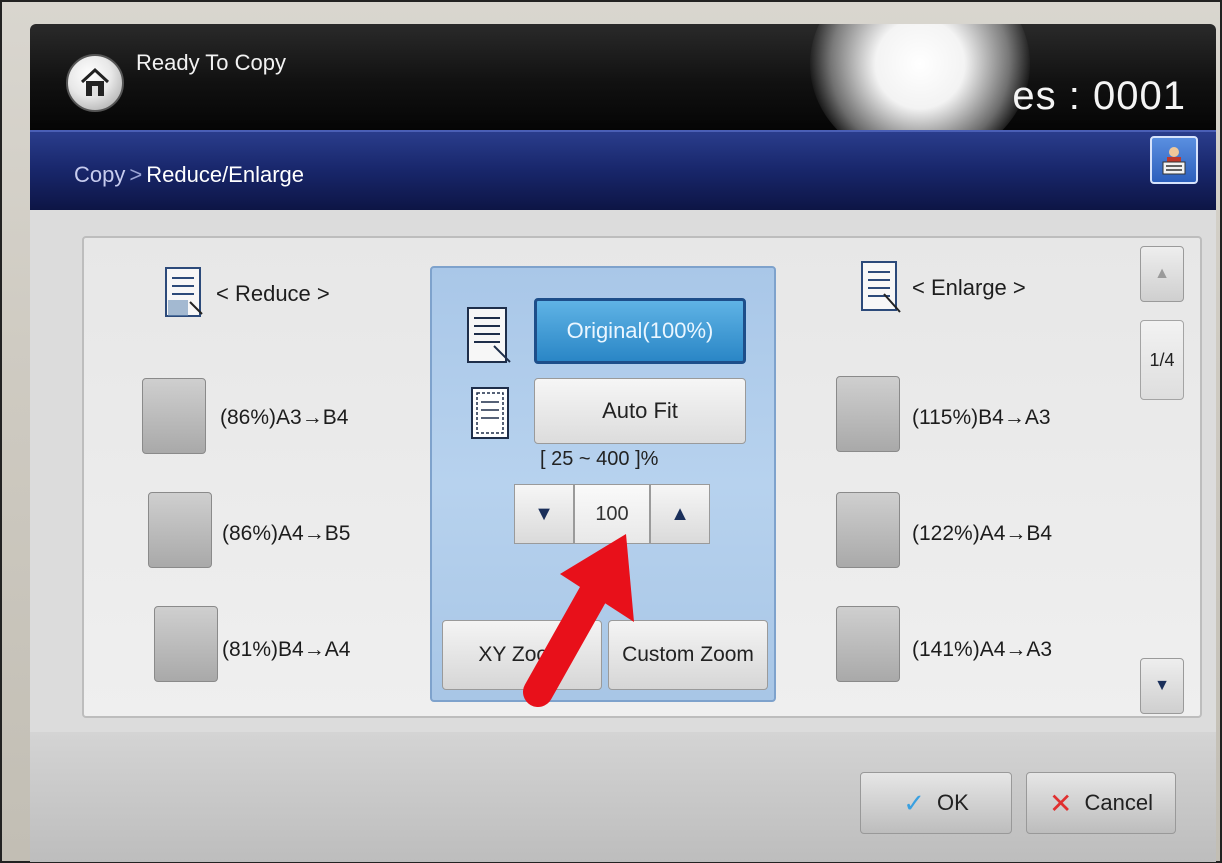  What do you see at coordinates (969, 287) in the screenshot?
I see `enlarge-header-label: < Enlarge >` at bounding box center [969, 287].